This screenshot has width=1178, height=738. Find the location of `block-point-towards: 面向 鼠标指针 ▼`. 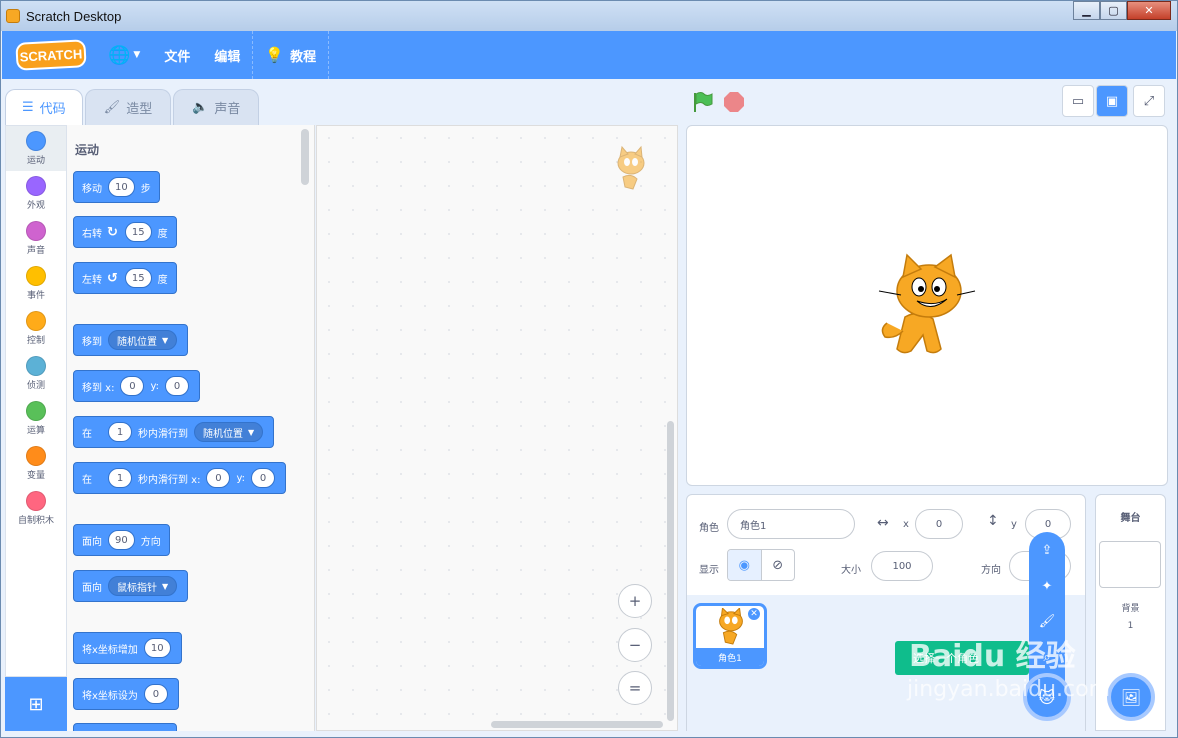

block-point-towards: 面向 鼠标指针 ▼ is located at coordinates (131, 586).